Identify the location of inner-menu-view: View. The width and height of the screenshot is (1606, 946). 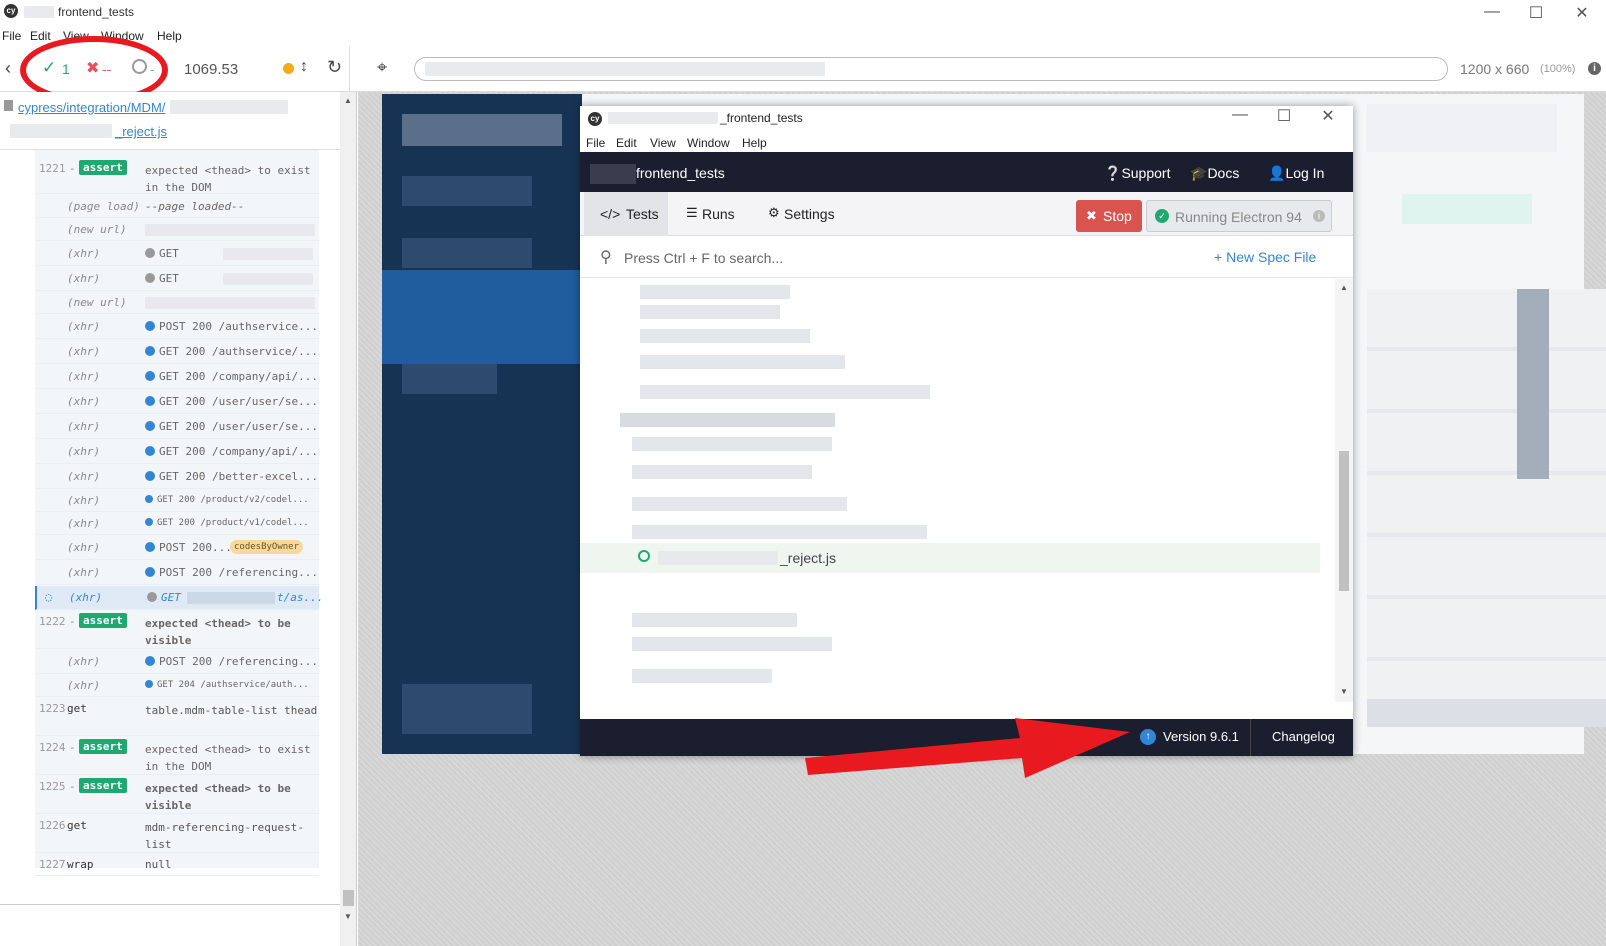
(663, 143).